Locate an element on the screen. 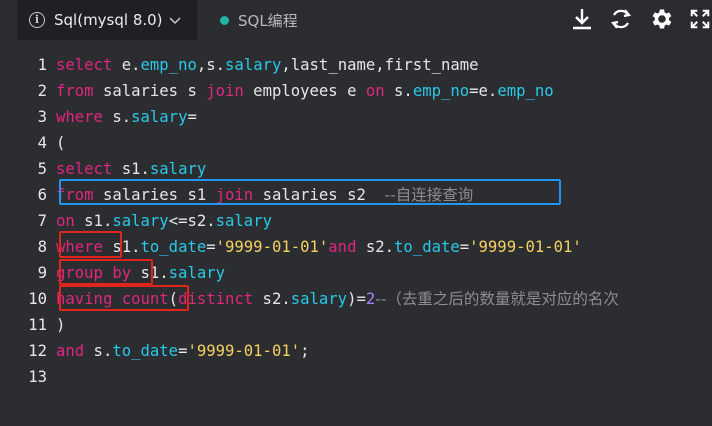 This screenshot has height=426, width=712. line-number: 2 is located at coordinates (42, 91).